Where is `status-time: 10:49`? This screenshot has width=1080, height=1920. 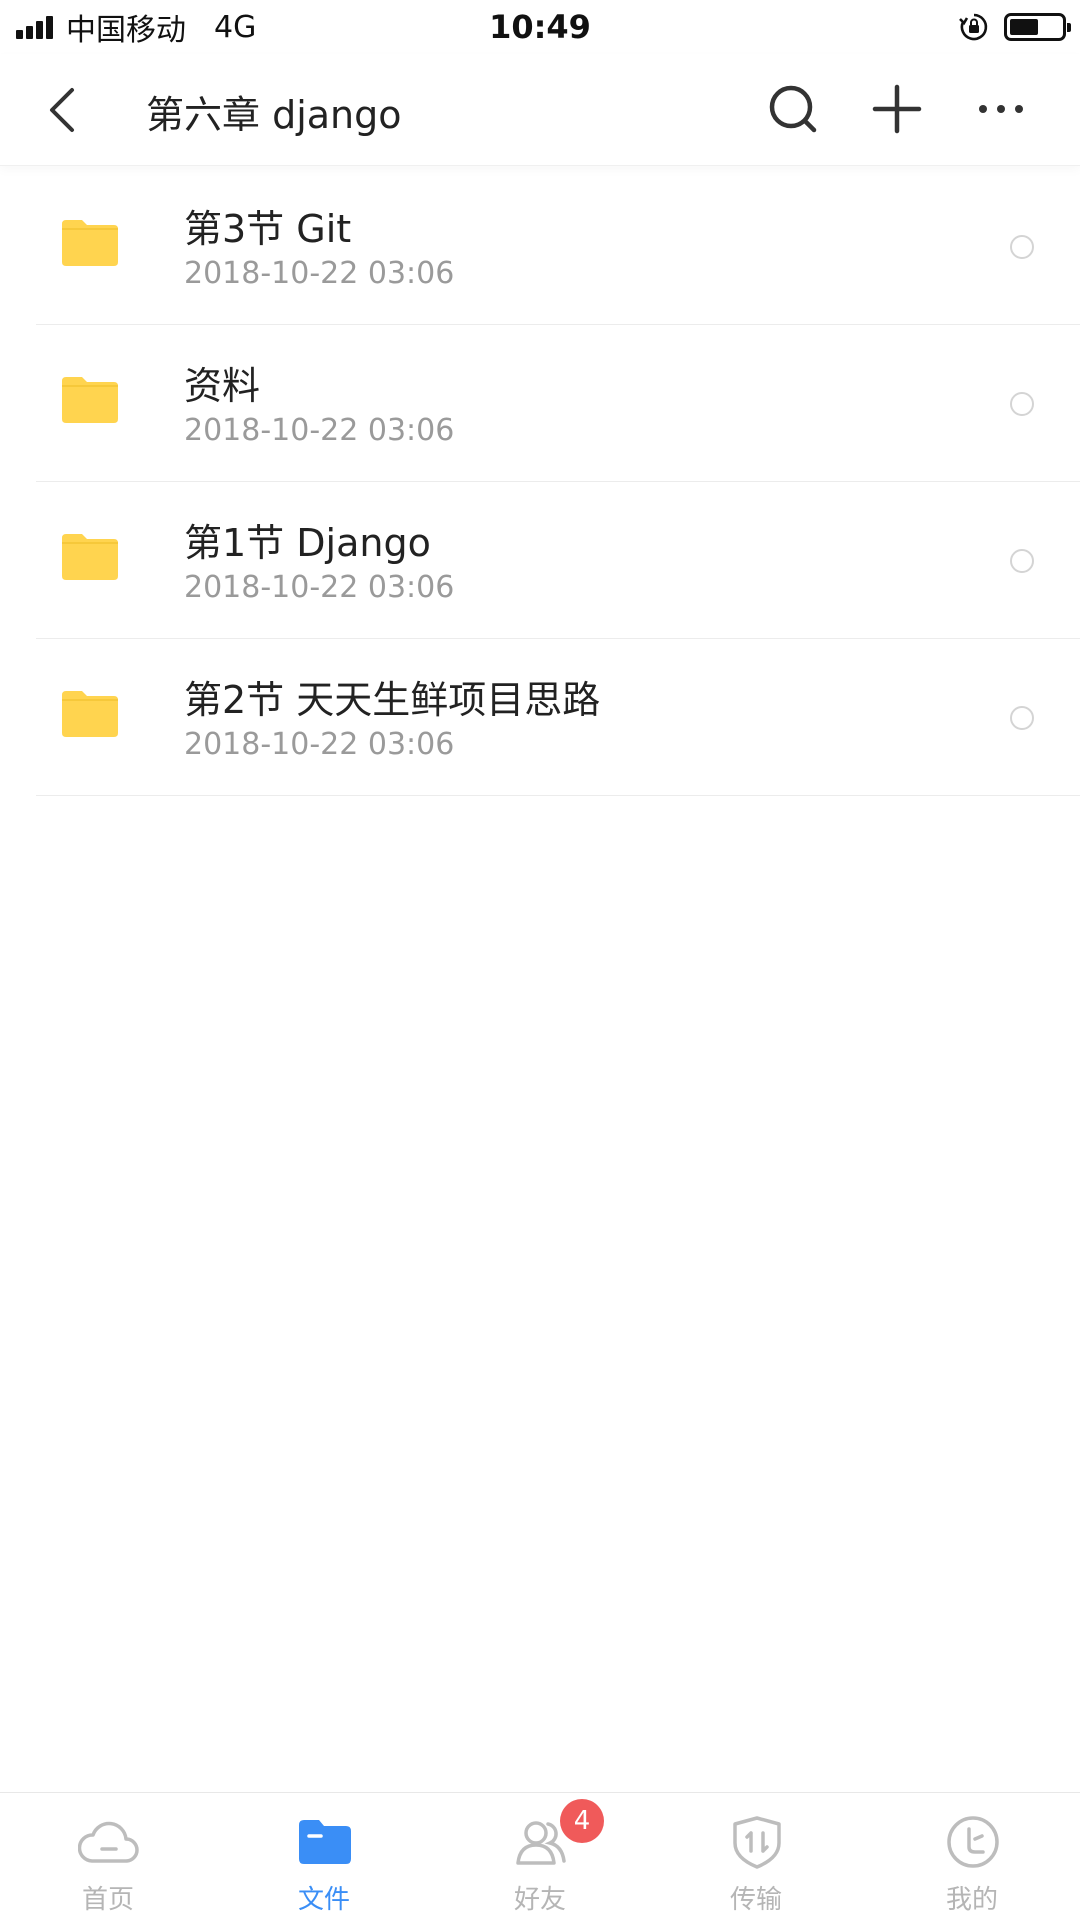 status-time: 10:49 is located at coordinates (540, 27).